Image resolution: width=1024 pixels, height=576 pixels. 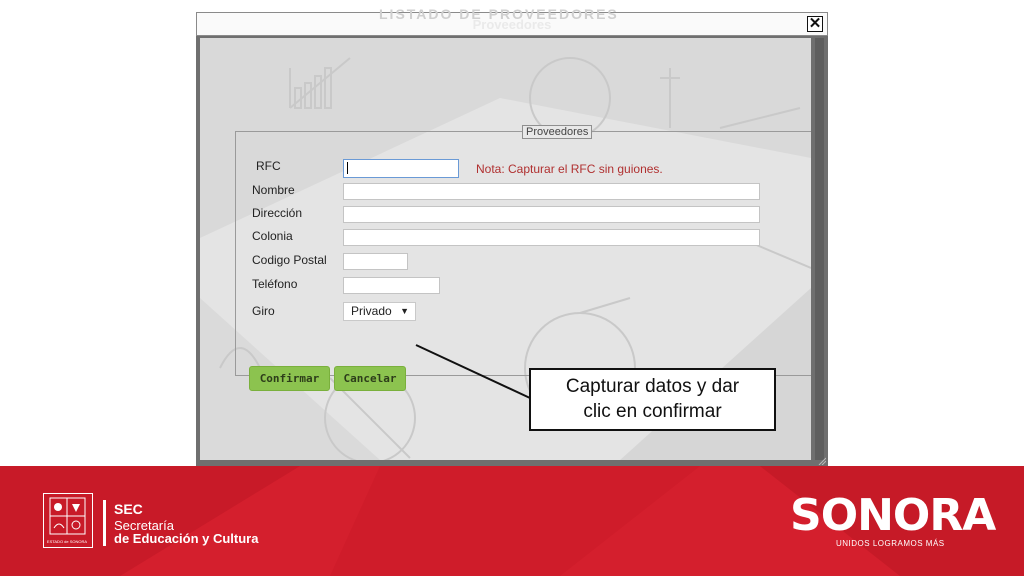 I want to click on instruction-callout: Capturar datos y dar clic en confirmar, so click(x=652, y=399).